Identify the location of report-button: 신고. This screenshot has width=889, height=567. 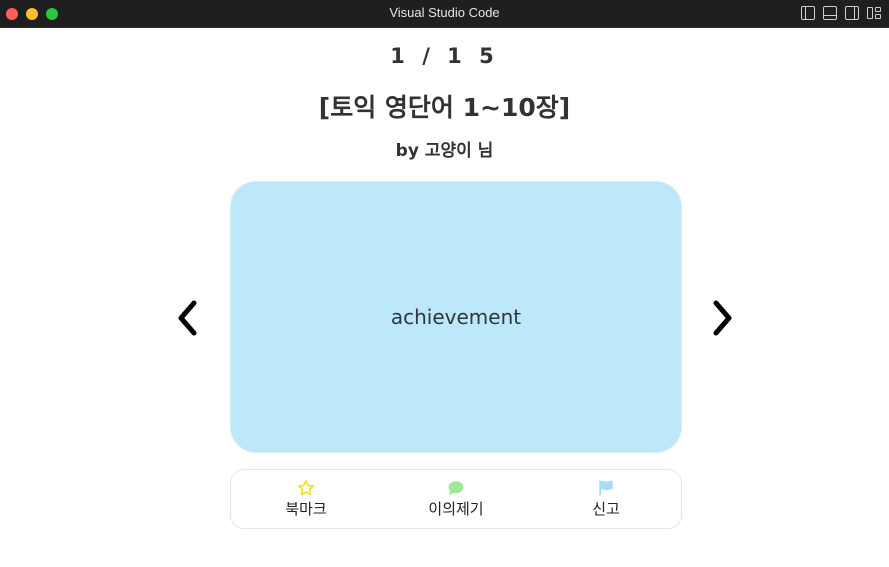
(606, 499).